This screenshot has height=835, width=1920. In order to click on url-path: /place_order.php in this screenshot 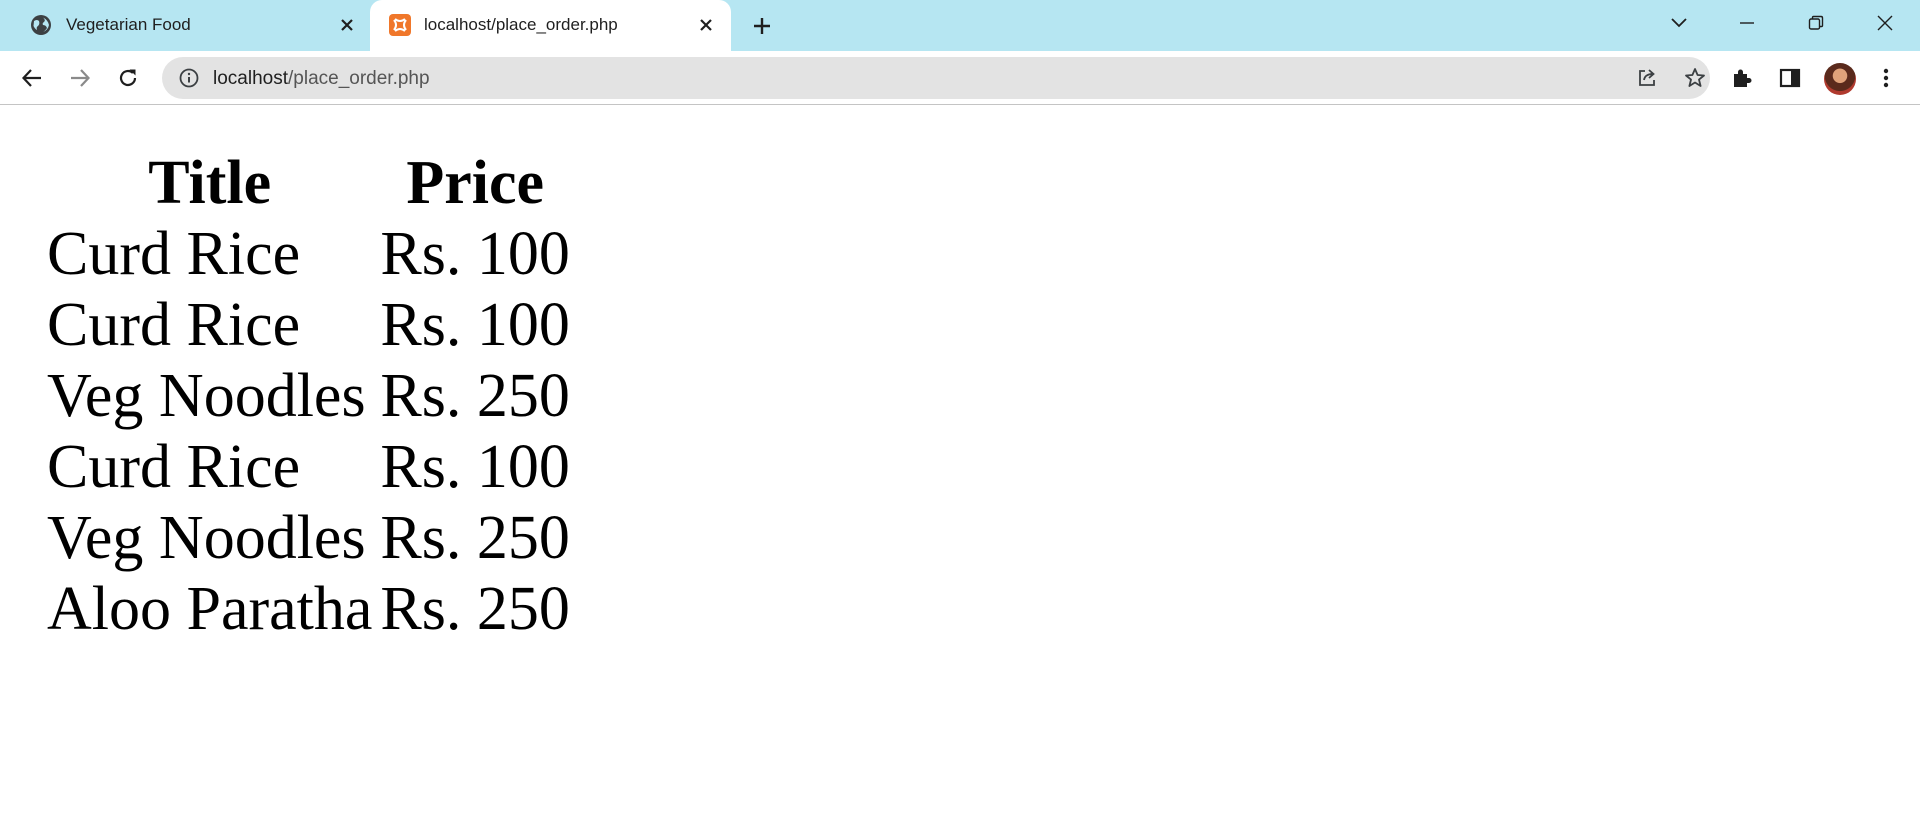, I will do `click(359, 78)`.